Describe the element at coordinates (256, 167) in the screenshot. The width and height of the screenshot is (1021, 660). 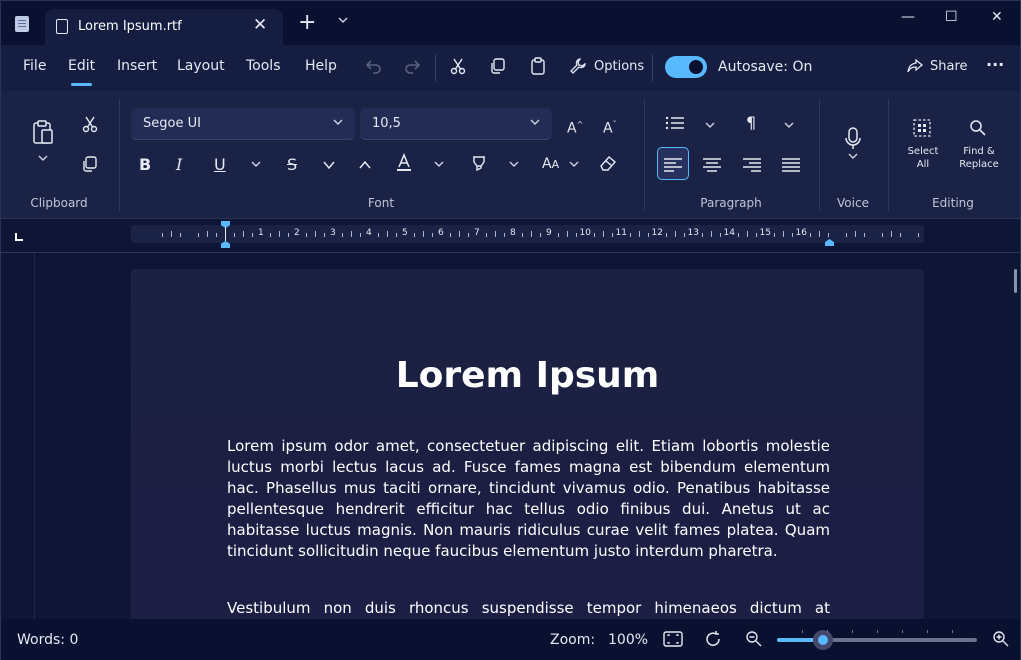
I see `underline-options-chevron-icon` at that location.